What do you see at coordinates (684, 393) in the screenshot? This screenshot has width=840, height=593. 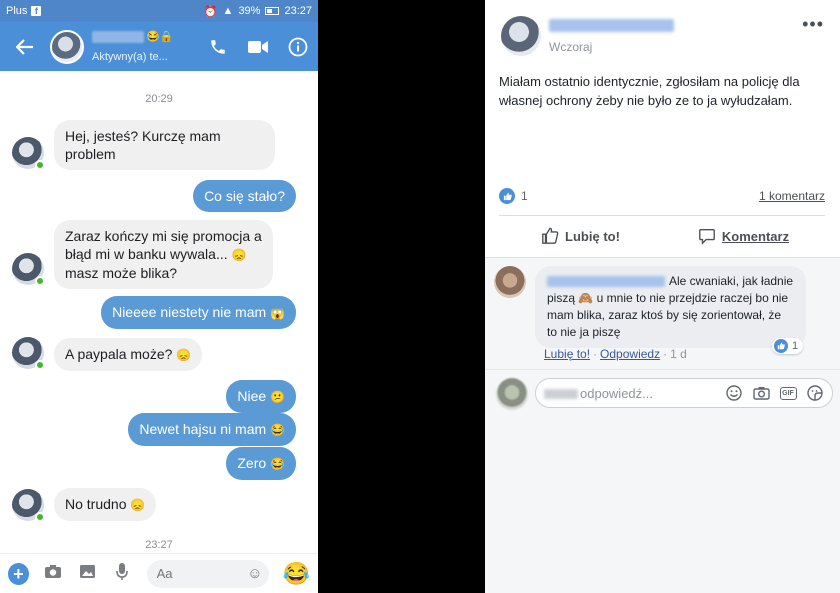 I see `reply-input: odpowiedź... GIF` at bounding box center [684, 393].